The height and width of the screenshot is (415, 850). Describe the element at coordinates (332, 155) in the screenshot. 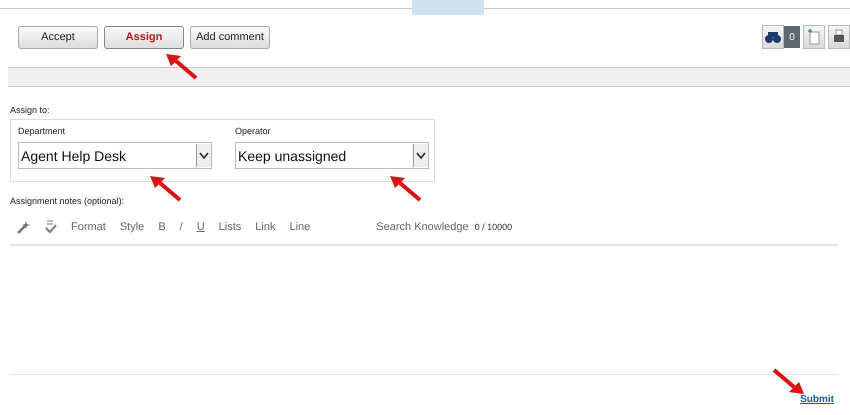

I see `select-field: Keep unassigned` at that location.